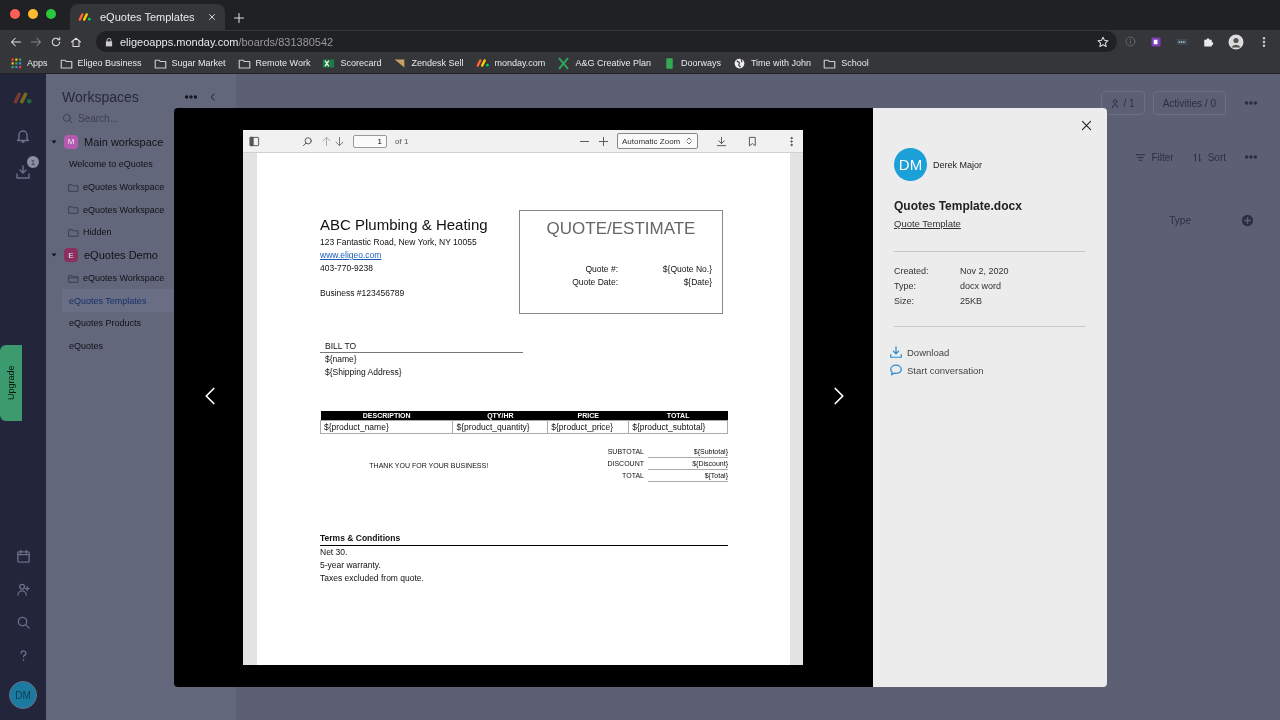 The image size is (1280, 720). Describe the element at coordinates (351, 565) in the screenshot. I see `terms-line: 5-year warranty.` at that location.